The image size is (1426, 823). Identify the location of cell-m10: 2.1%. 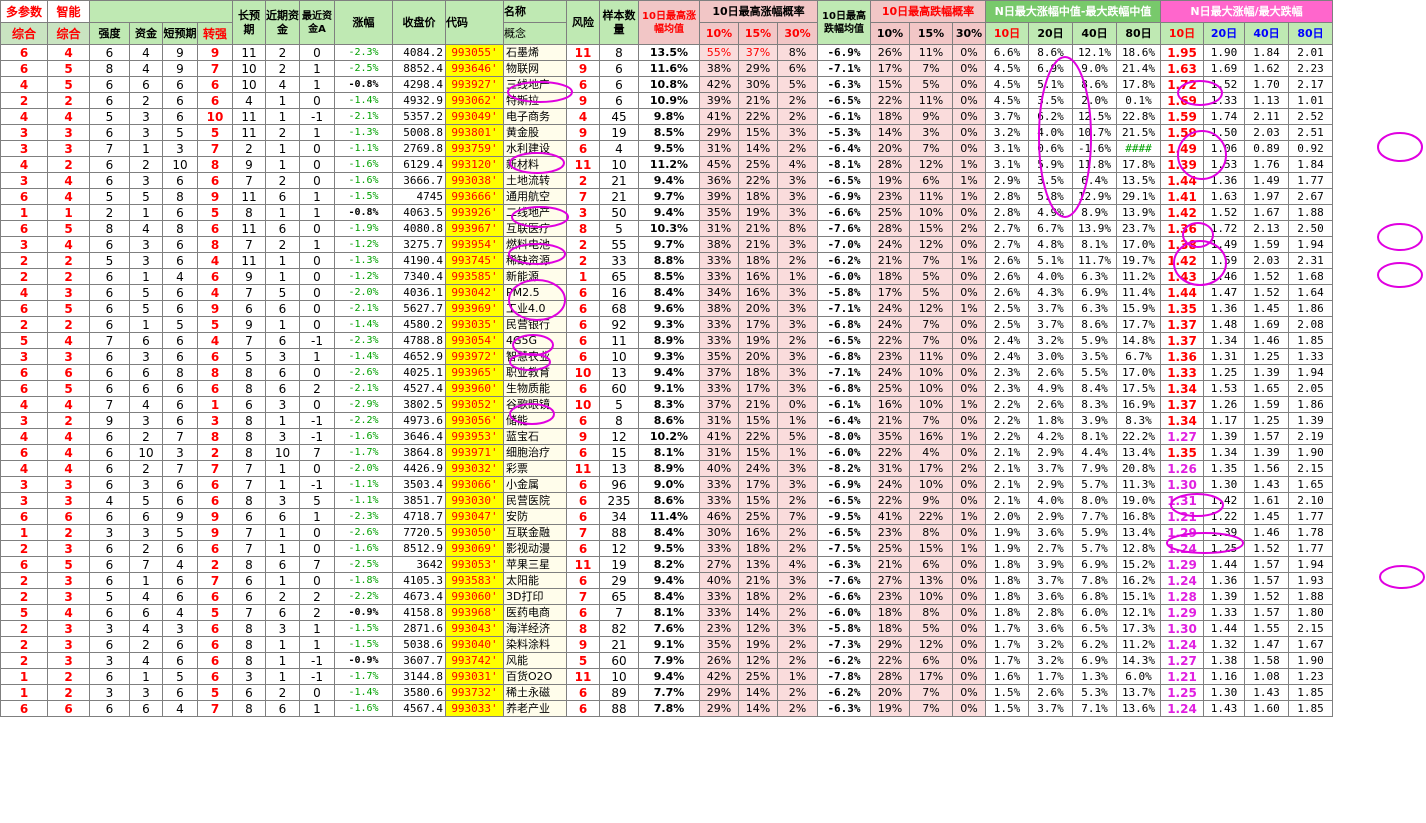
(1007, 484).